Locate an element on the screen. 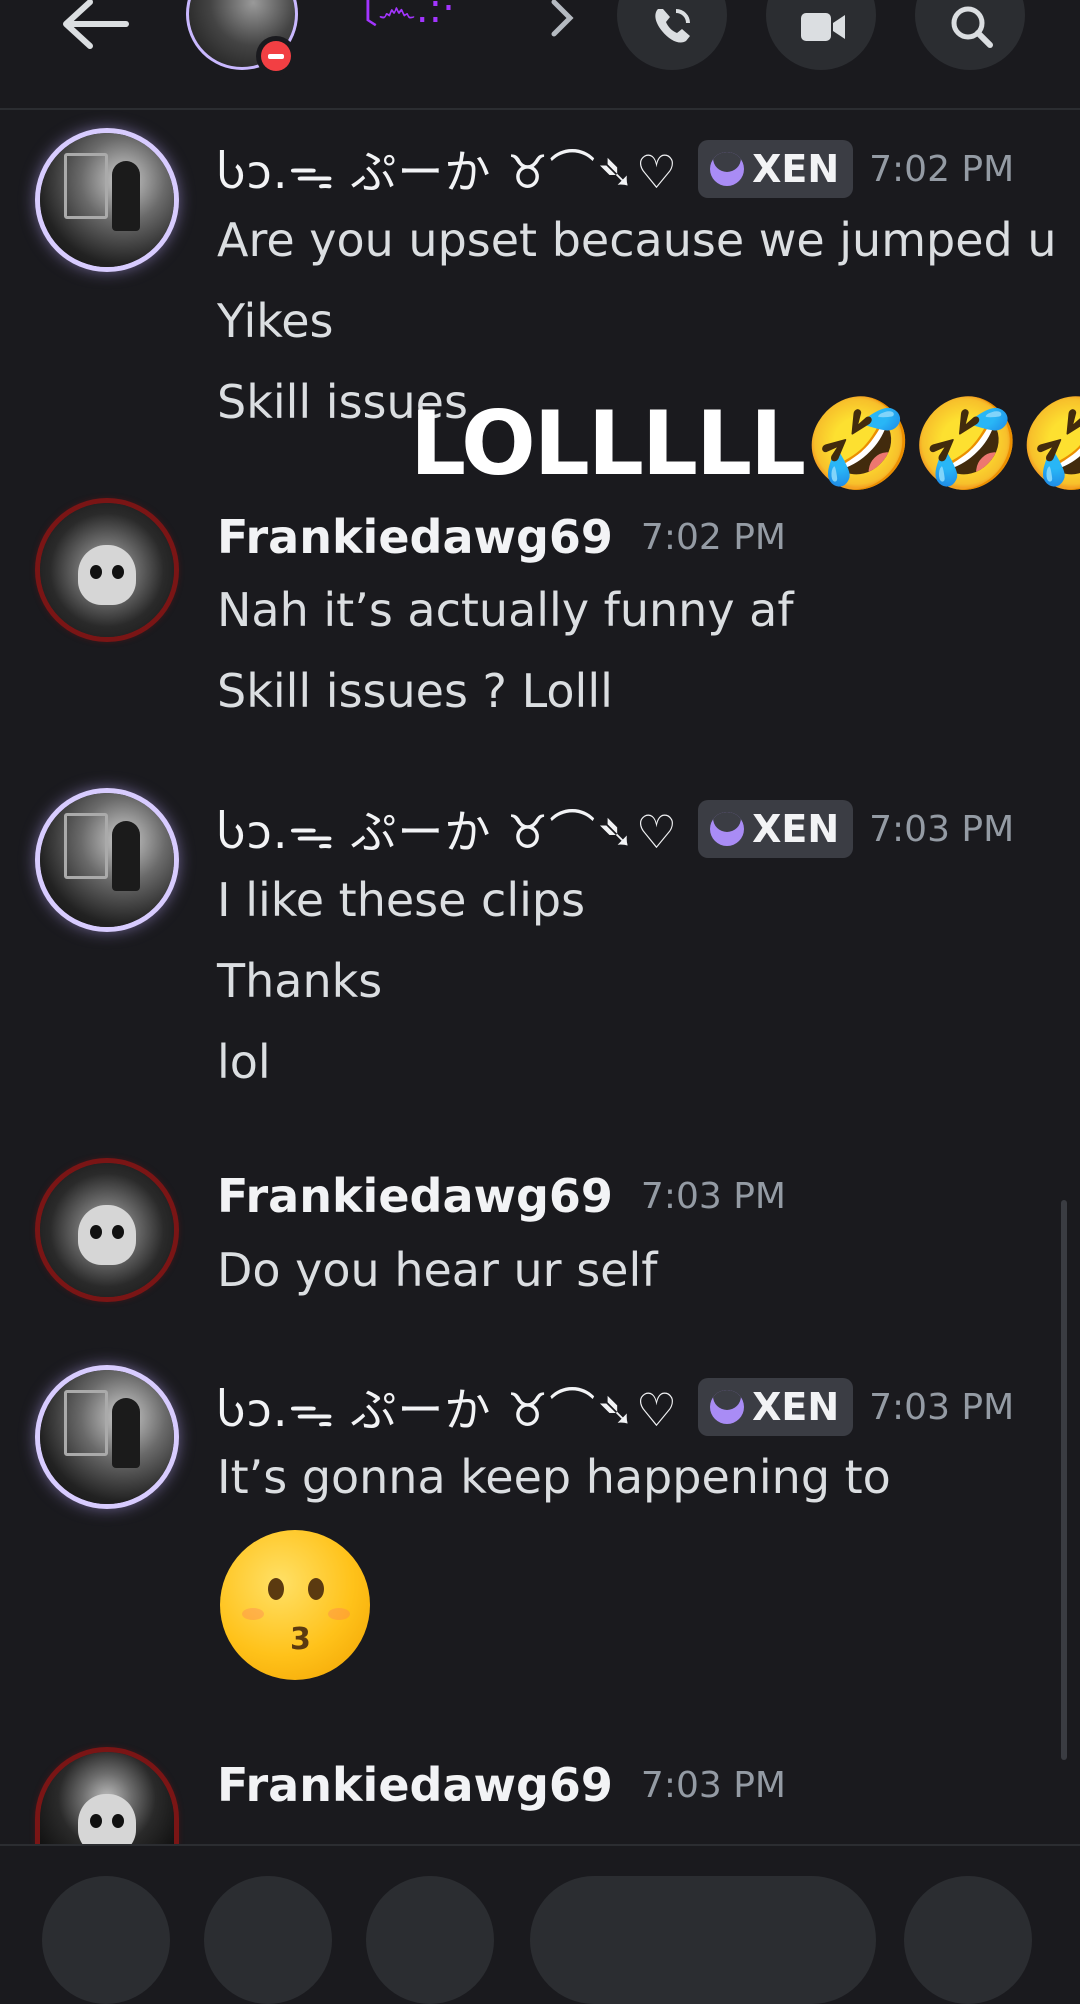  chat-header: 〔෴.:‧ is located at coordinates (540, 55).